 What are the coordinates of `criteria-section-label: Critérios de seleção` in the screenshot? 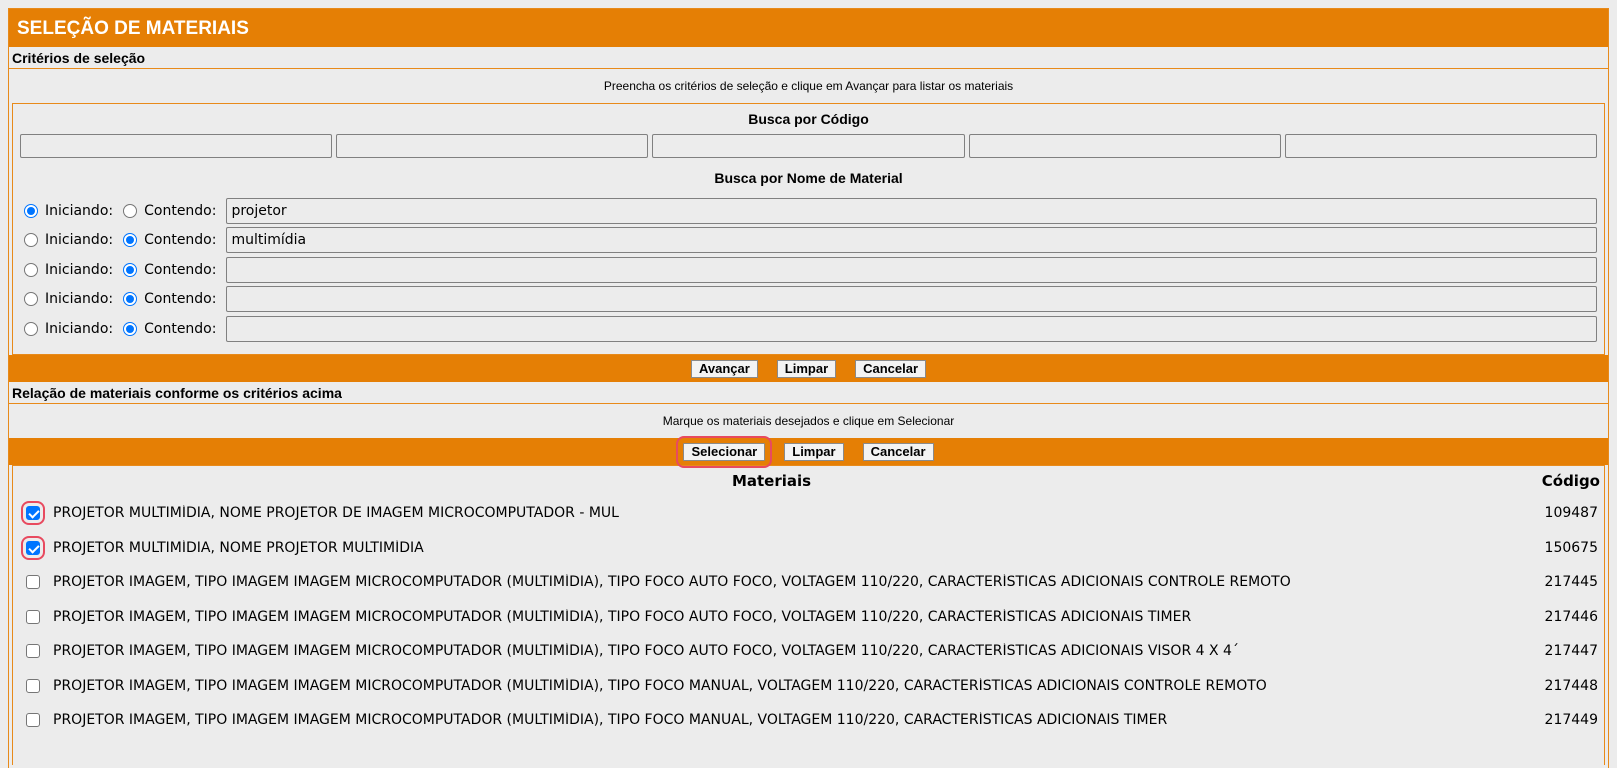 It's located at (808, 58).